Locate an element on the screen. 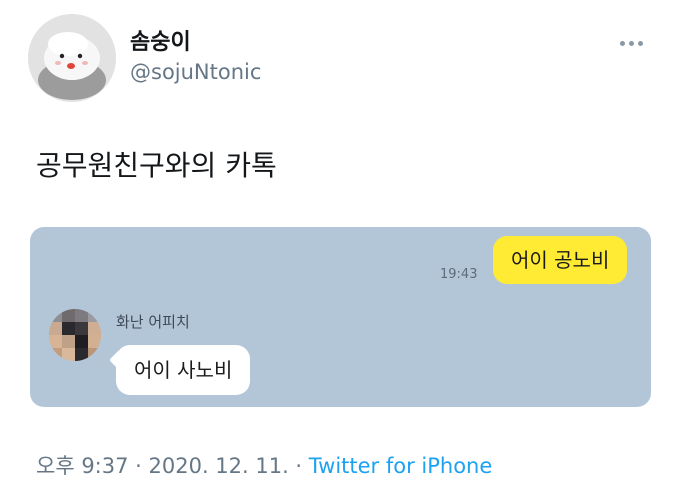 Image resolution: width=680 pixels, height=488 pixels. tweet-source-link: Twitter for iPhone is located at coordinates (401, 466).